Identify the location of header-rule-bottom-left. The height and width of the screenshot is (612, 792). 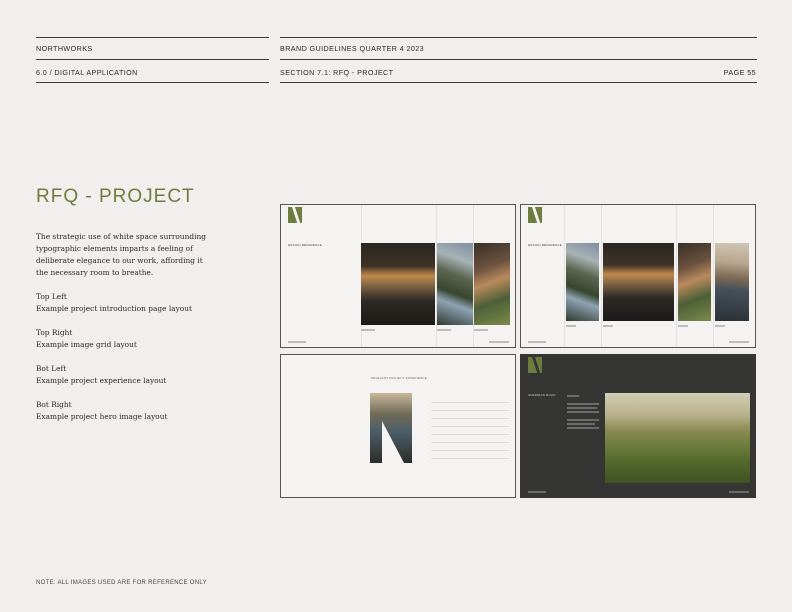
(152, 82).